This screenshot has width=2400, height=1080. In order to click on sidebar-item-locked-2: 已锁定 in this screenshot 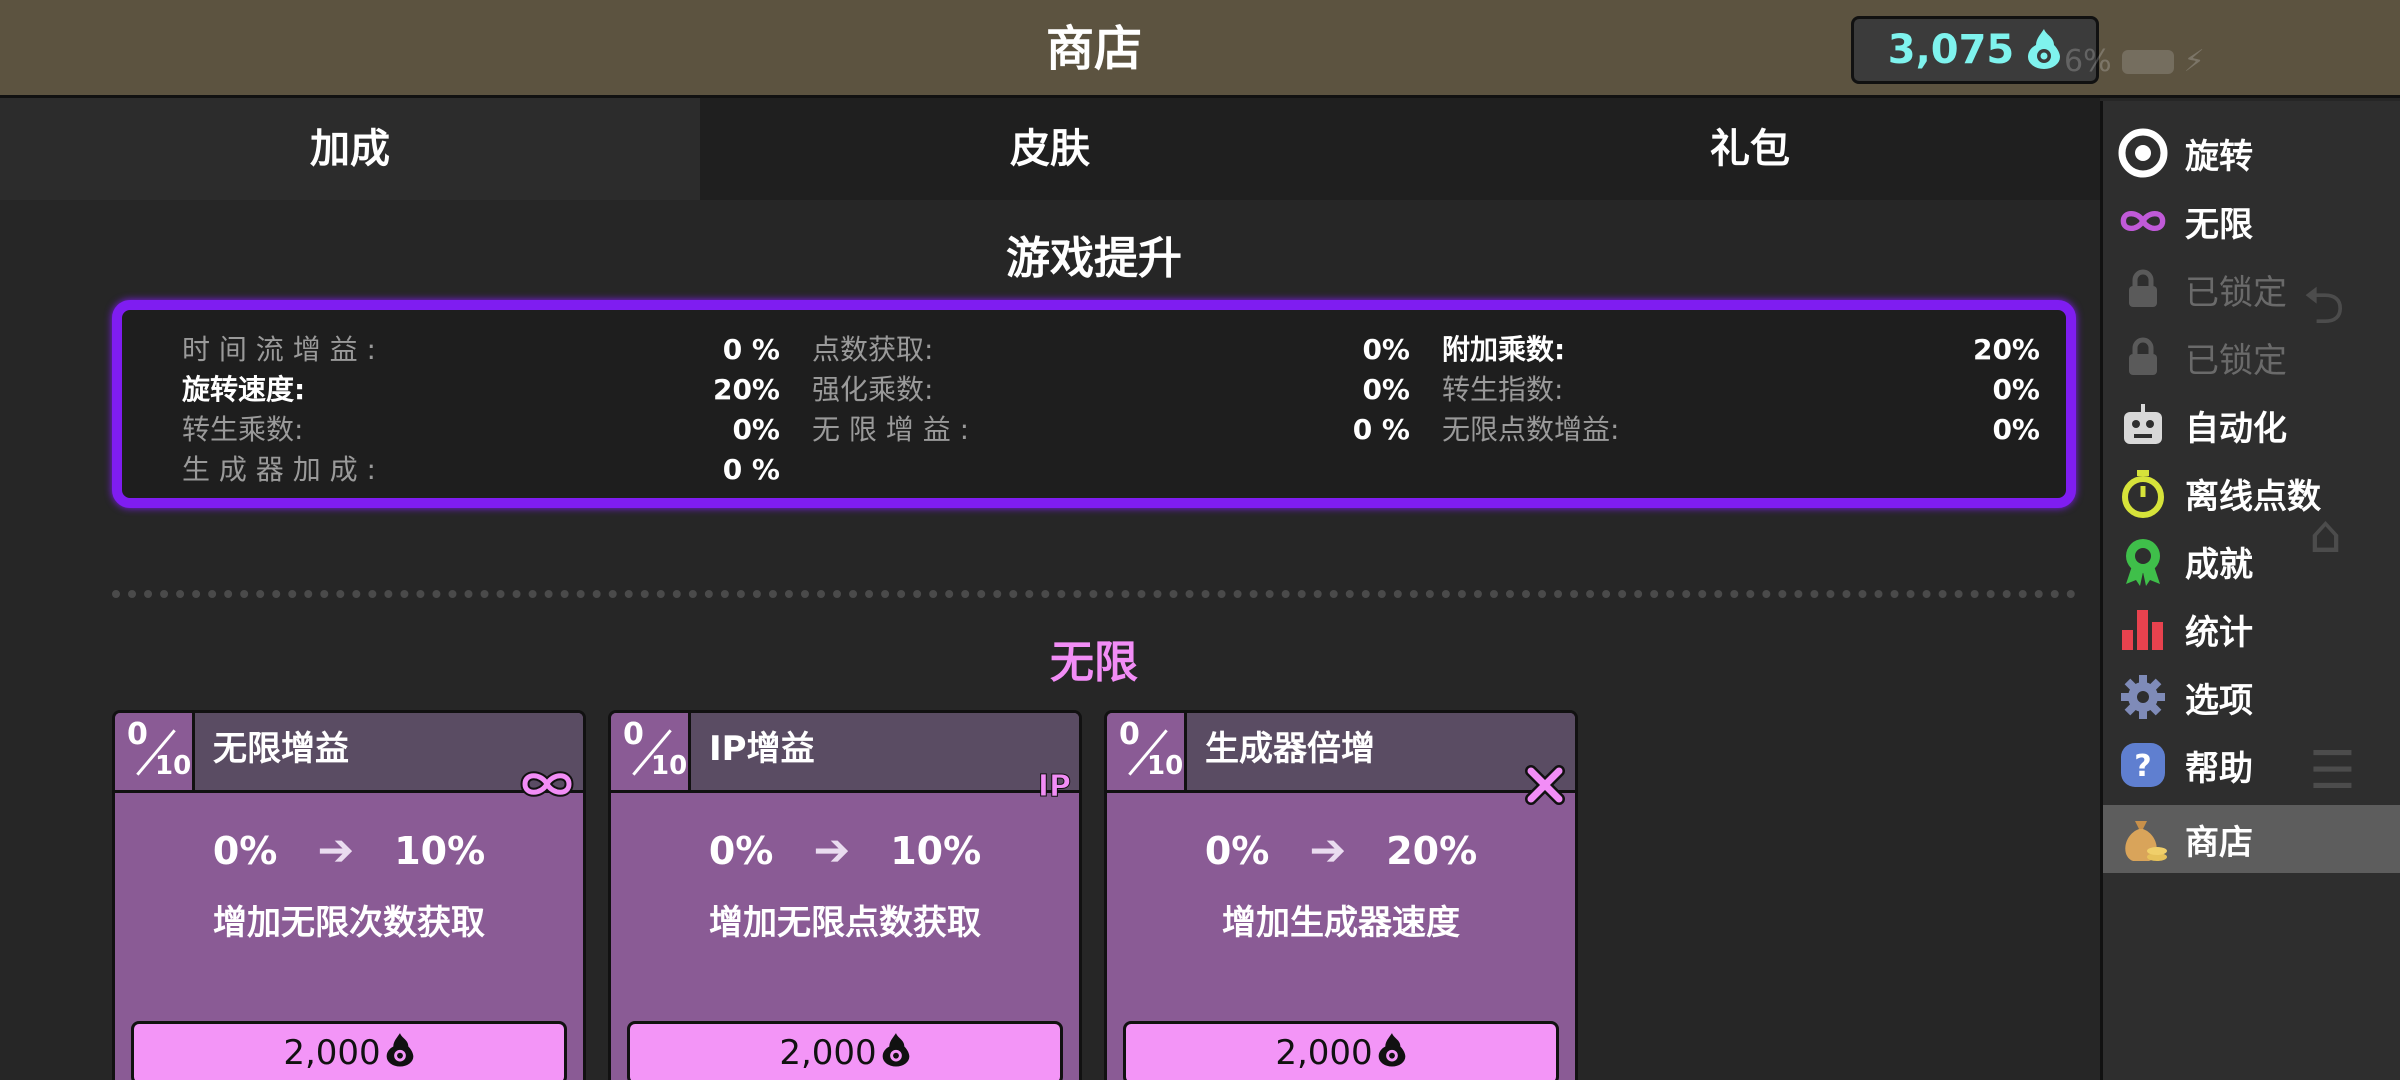, I will do `click(2251, 357)`.